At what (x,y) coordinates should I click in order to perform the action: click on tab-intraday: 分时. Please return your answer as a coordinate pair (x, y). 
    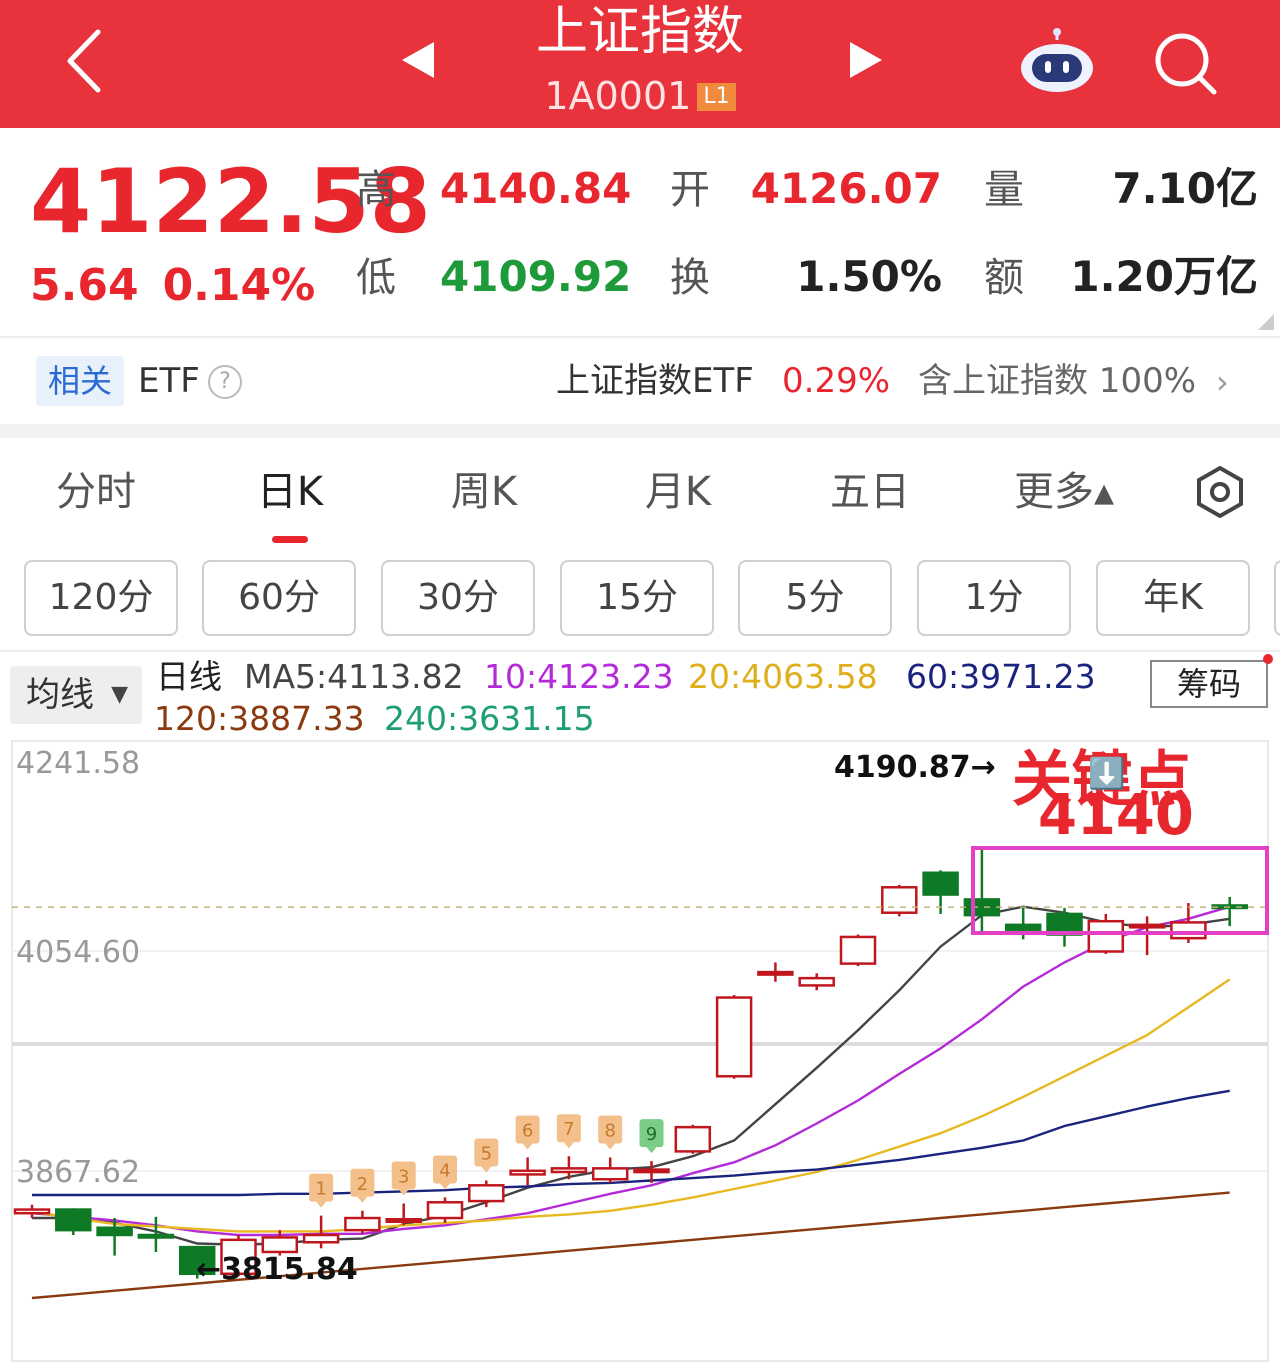
    Looking at the image, I should click on (96, 492).